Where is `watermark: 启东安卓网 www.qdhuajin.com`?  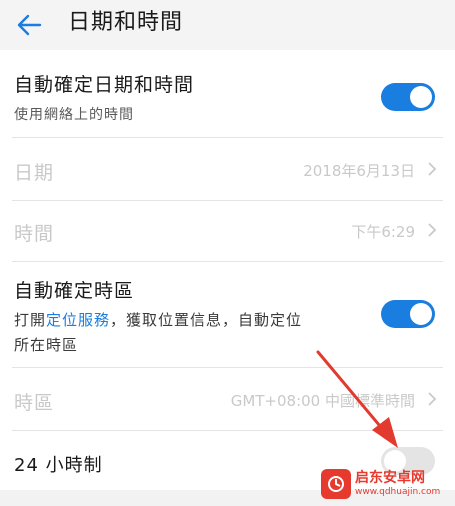
watermark: 启东安卓网 www.qdhuajin.com is located at coordinates (385, 484).